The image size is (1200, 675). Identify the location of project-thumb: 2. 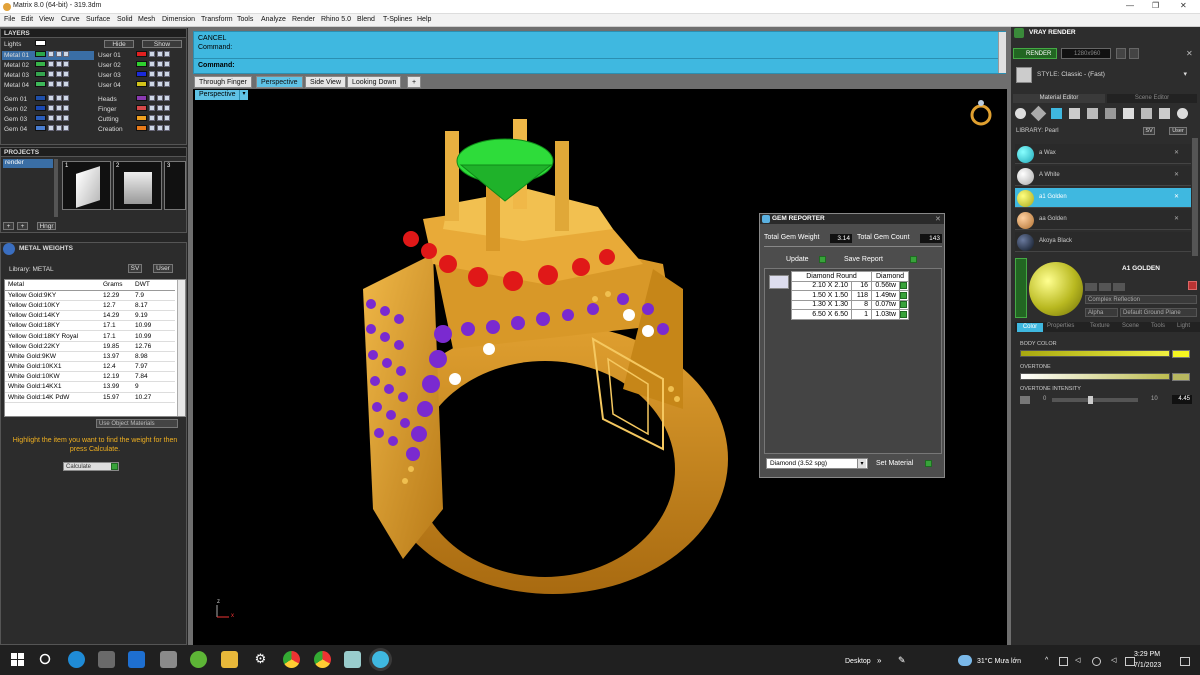
(137, 185).